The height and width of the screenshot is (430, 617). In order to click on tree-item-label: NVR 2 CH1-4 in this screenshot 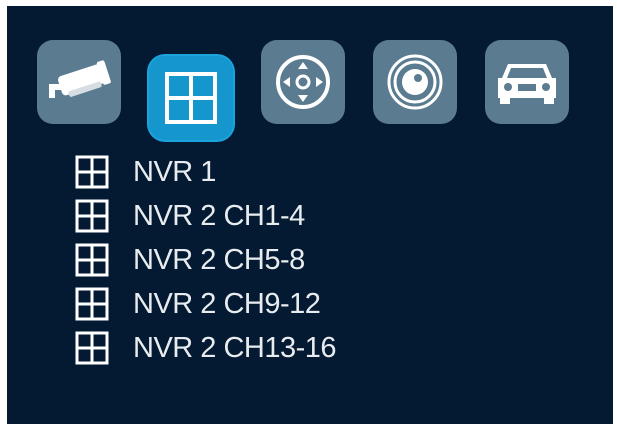, I will do `click(219, 216)`.